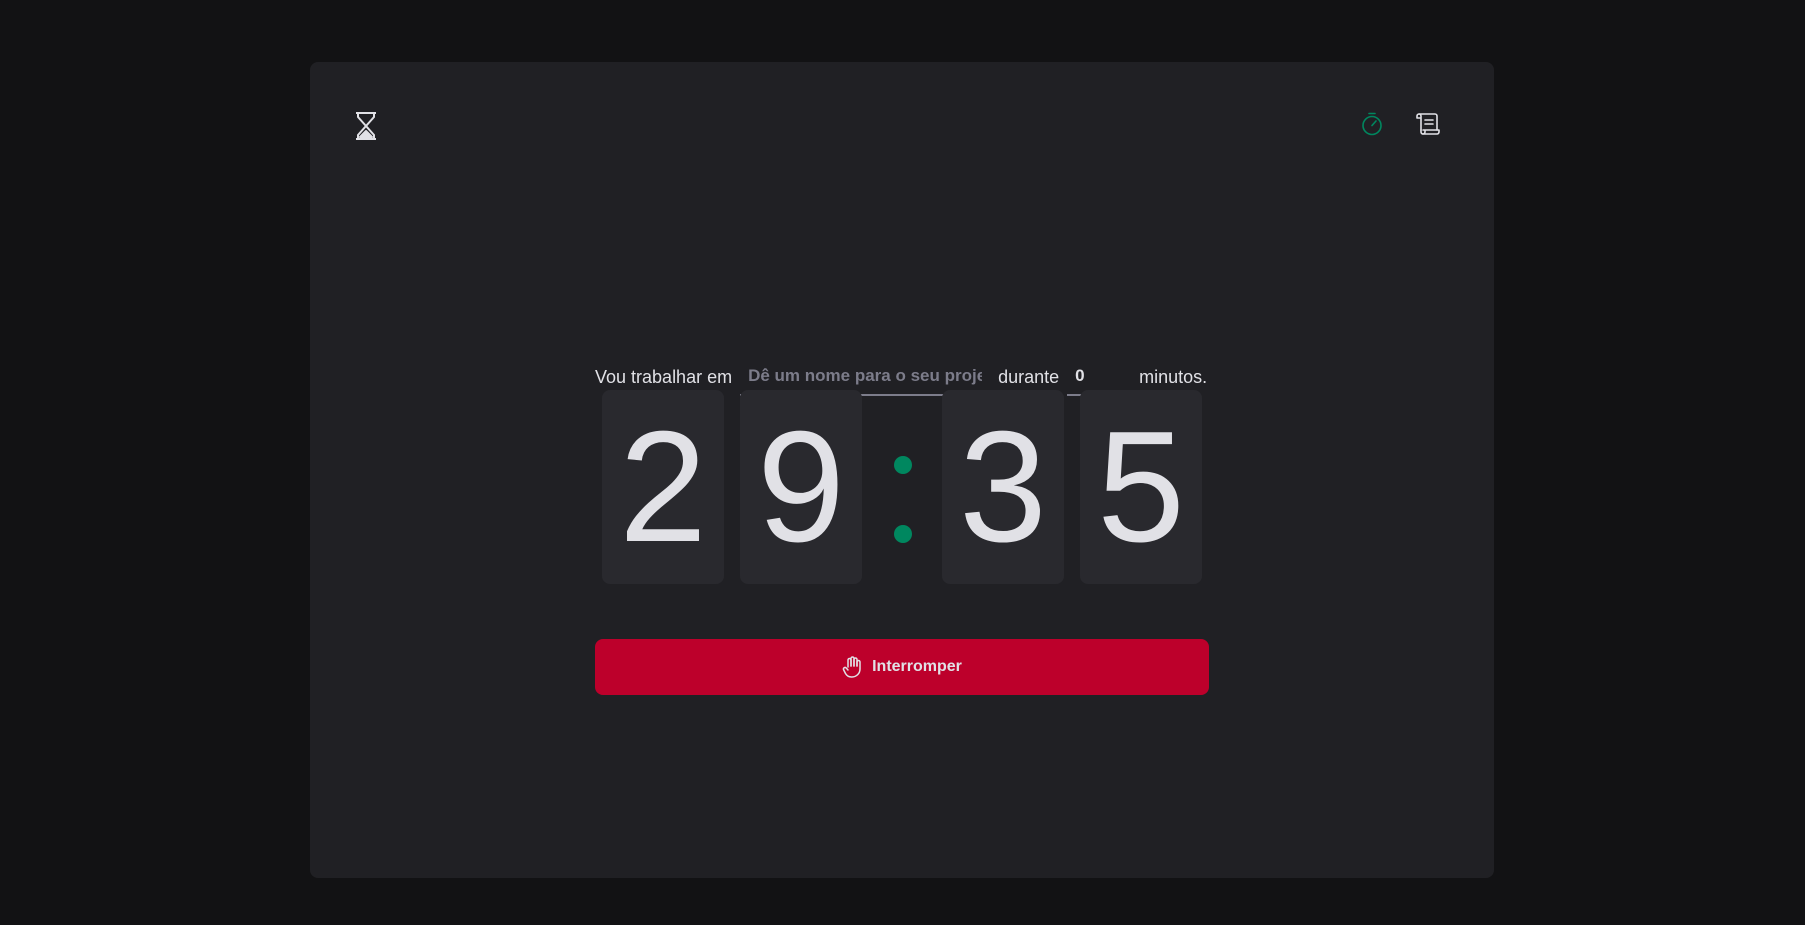 Image resolution: width=1805 pixels, height=925 pixels. What do you see at coordinates (1141, 487) in the screenshot?
I see `countdown-seconds-ones: 5` at bounding box center [1141, 487].